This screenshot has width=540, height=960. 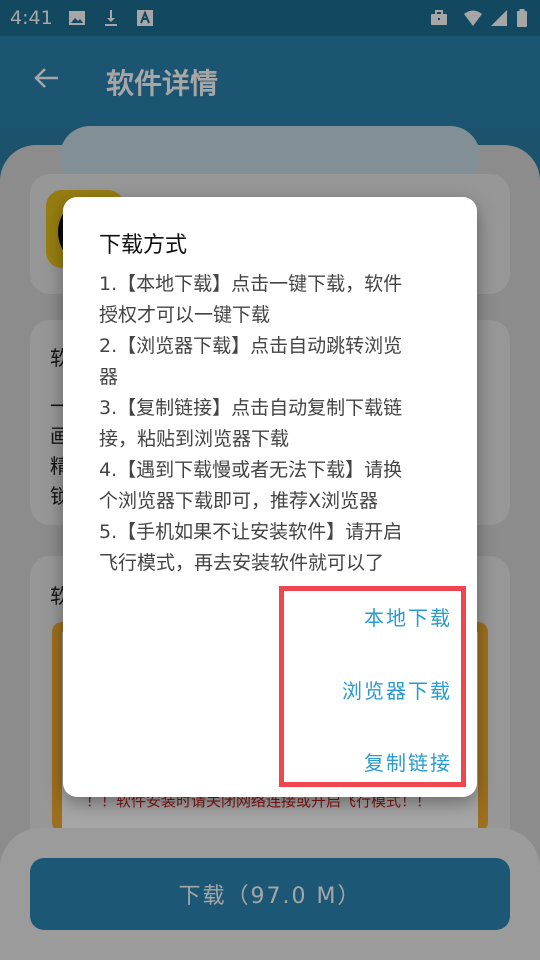 I want to click on dialog-line: 2.【浏览器下载】点击自动跳转浏览, so click(x=251, y=346).